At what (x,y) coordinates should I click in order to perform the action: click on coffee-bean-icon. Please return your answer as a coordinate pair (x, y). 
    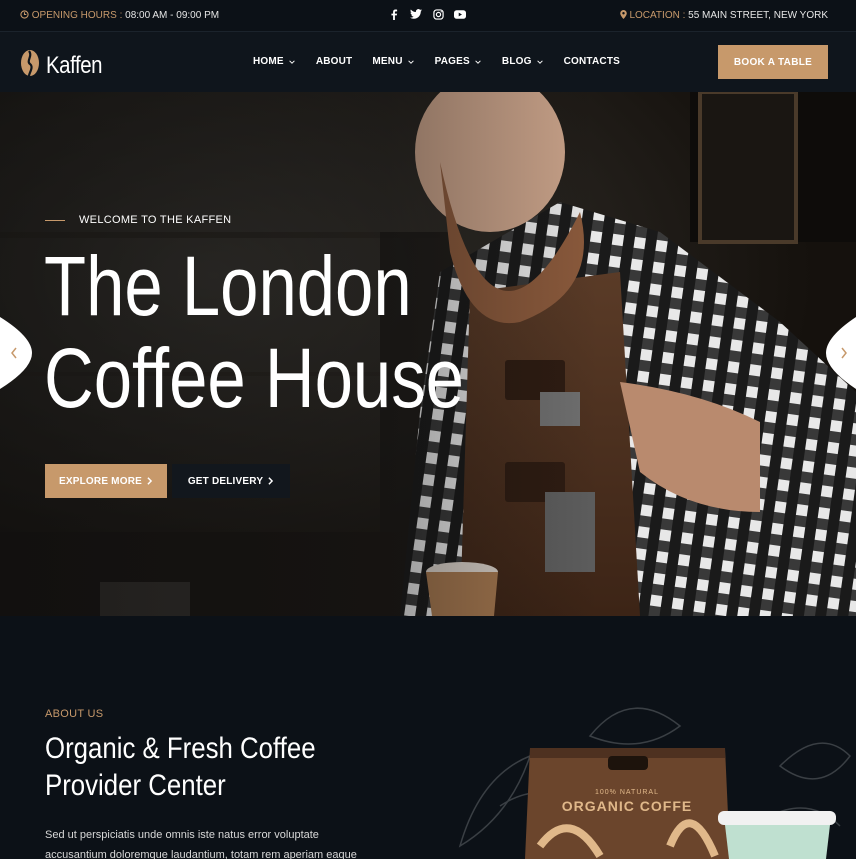
    Looking at the image, I should click on (30, 65).